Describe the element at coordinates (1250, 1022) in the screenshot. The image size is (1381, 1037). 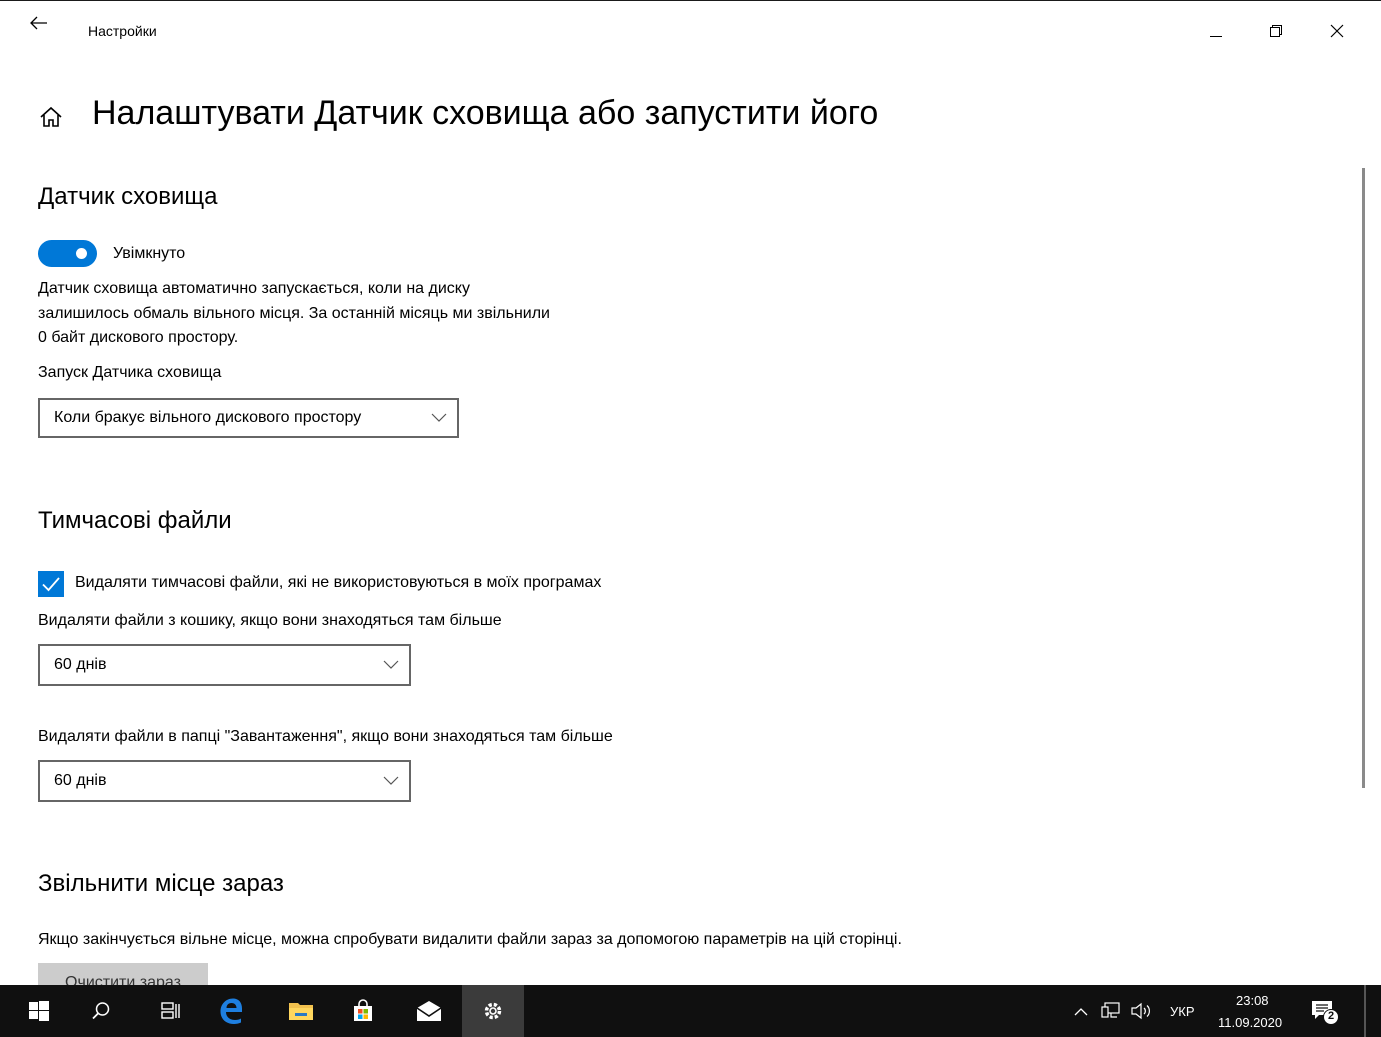
I see `clock-date: 11.09.2020` at that location.